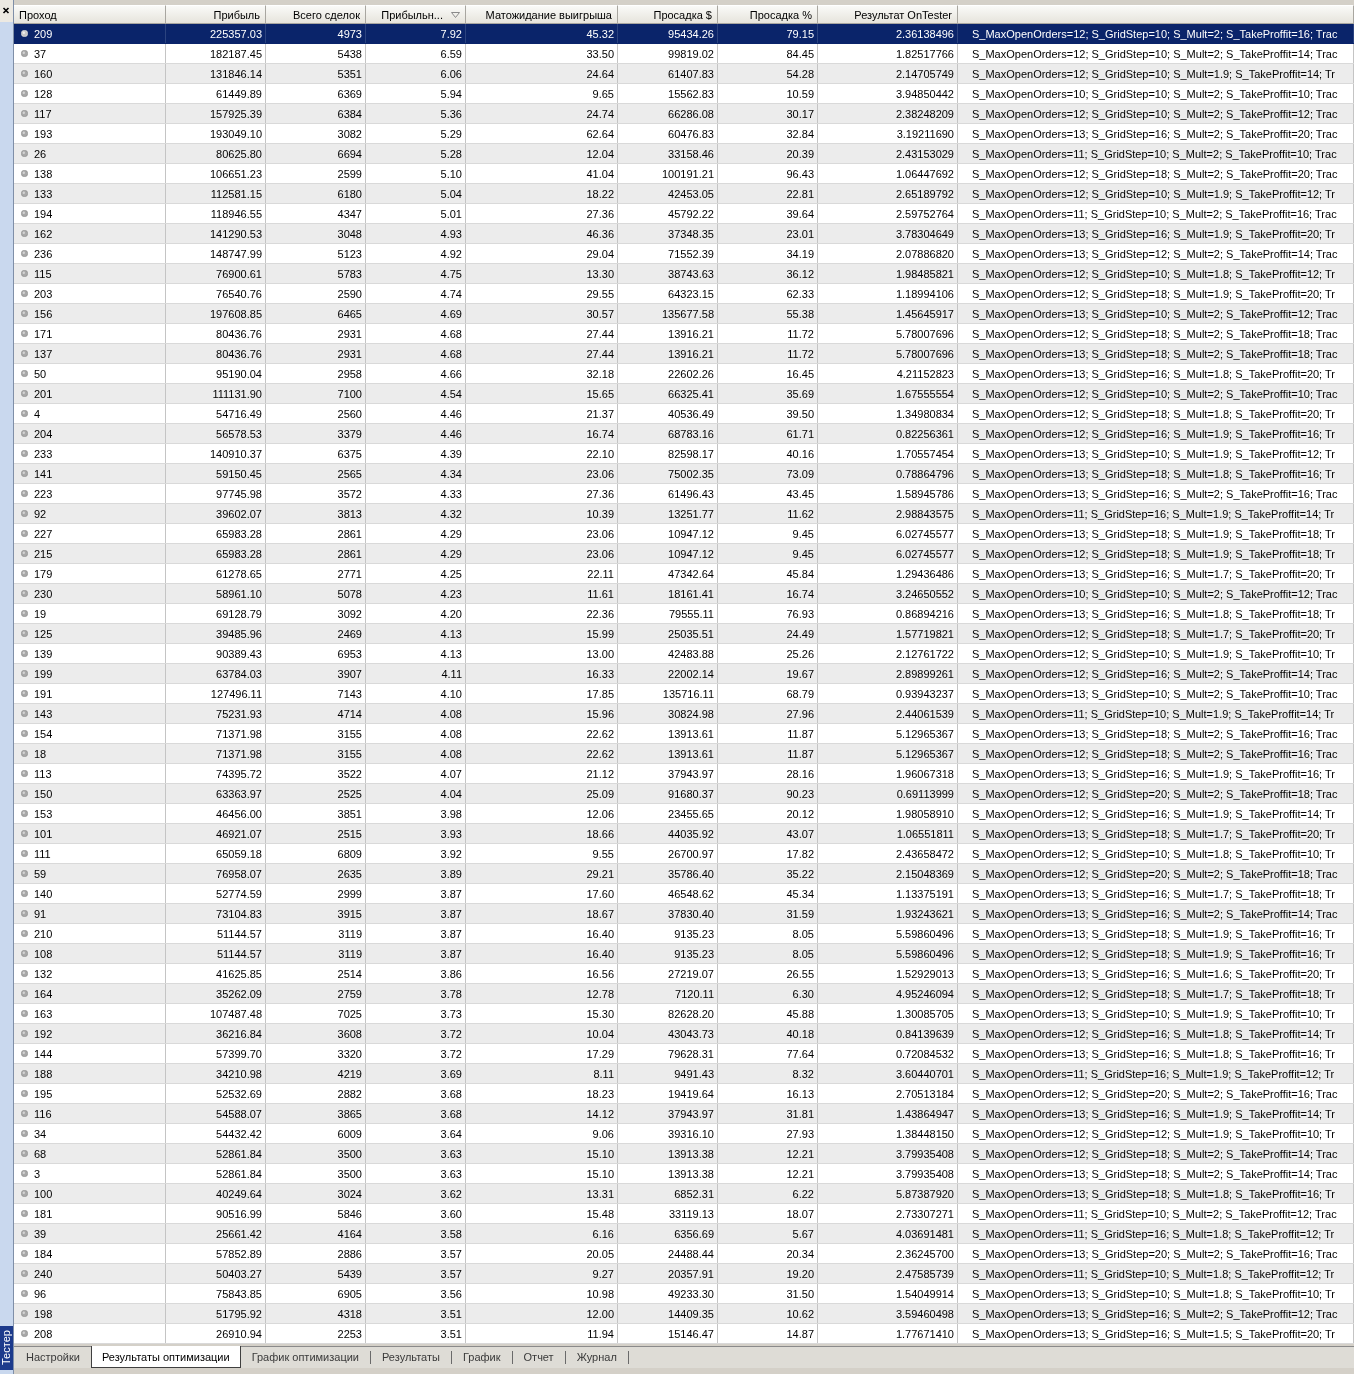 The width and height of the screenshot is (1354, 1374). Describe the element at coordinates (888, 293) in the screenshot. I see `table-cell: 1.18994106` at that location.